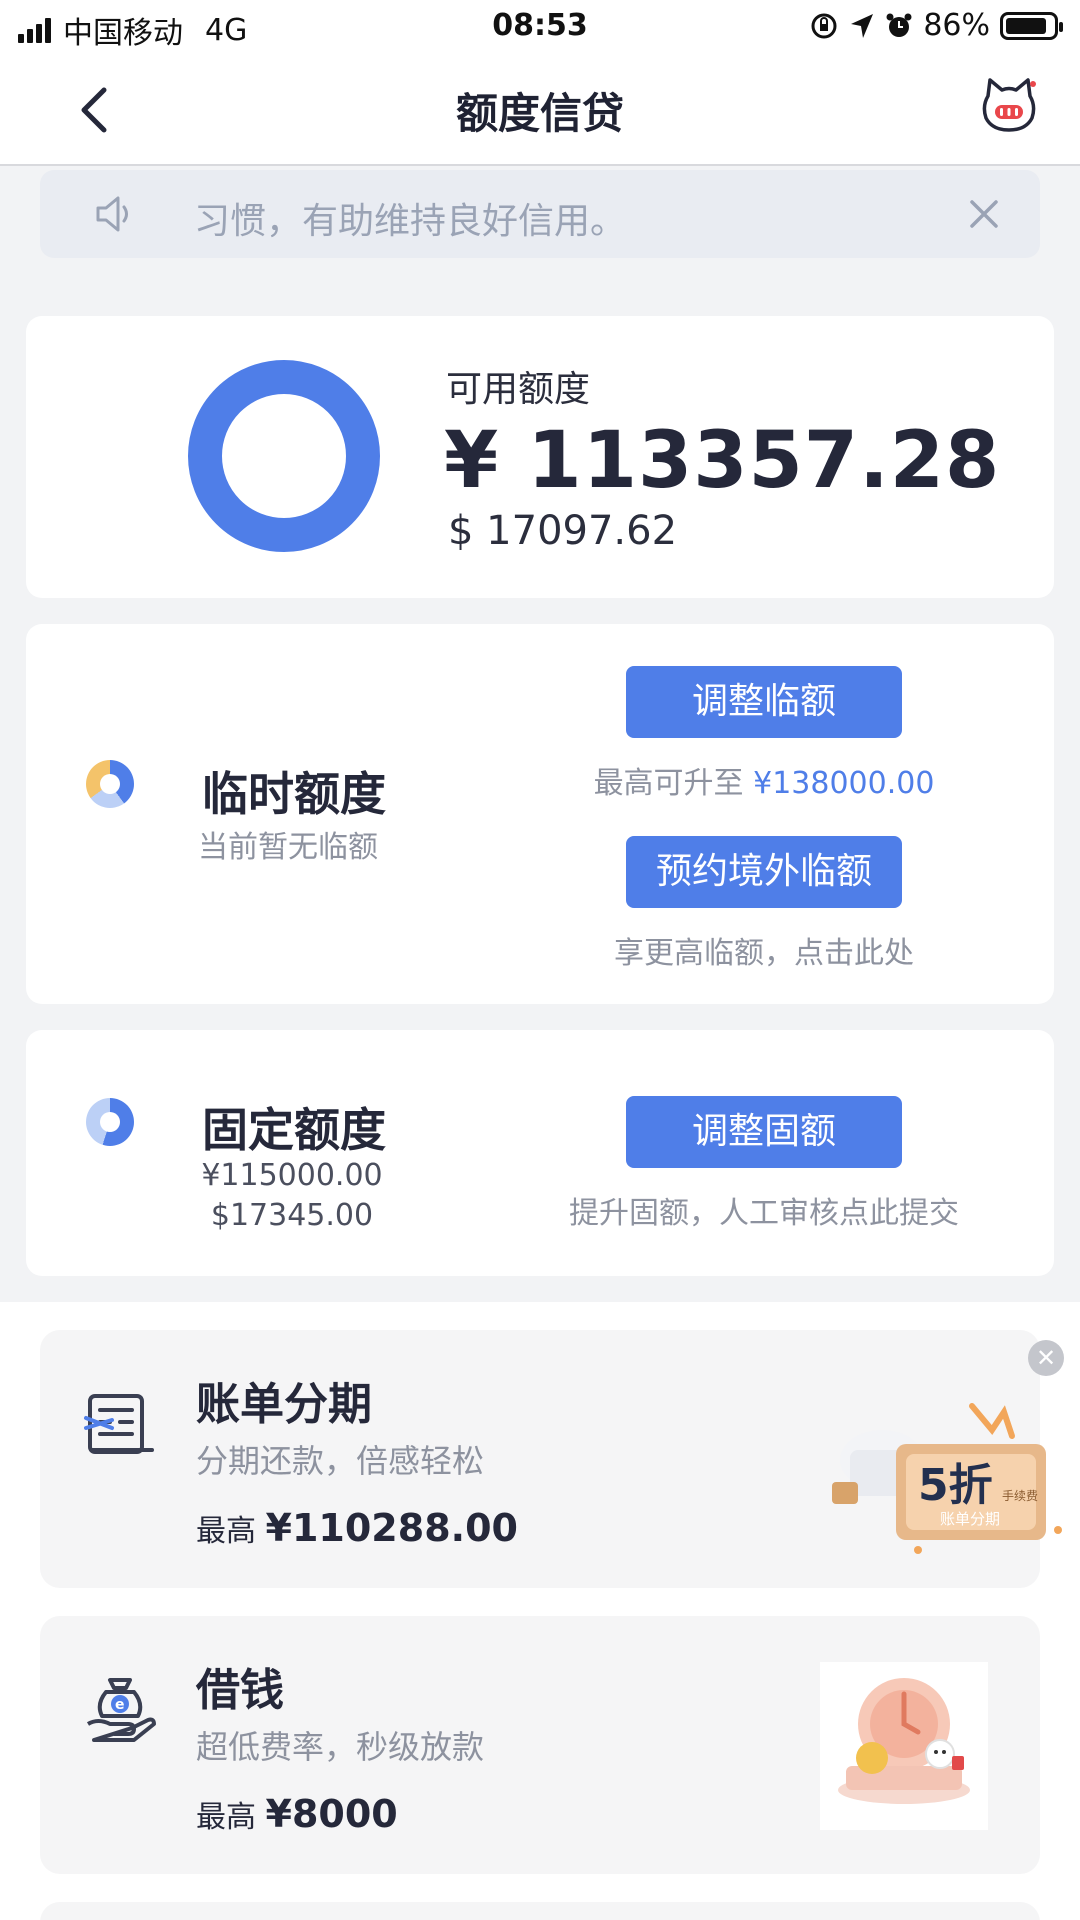  I want to click on fixed-limit-usd: $17345.00, so click(292, 1215).